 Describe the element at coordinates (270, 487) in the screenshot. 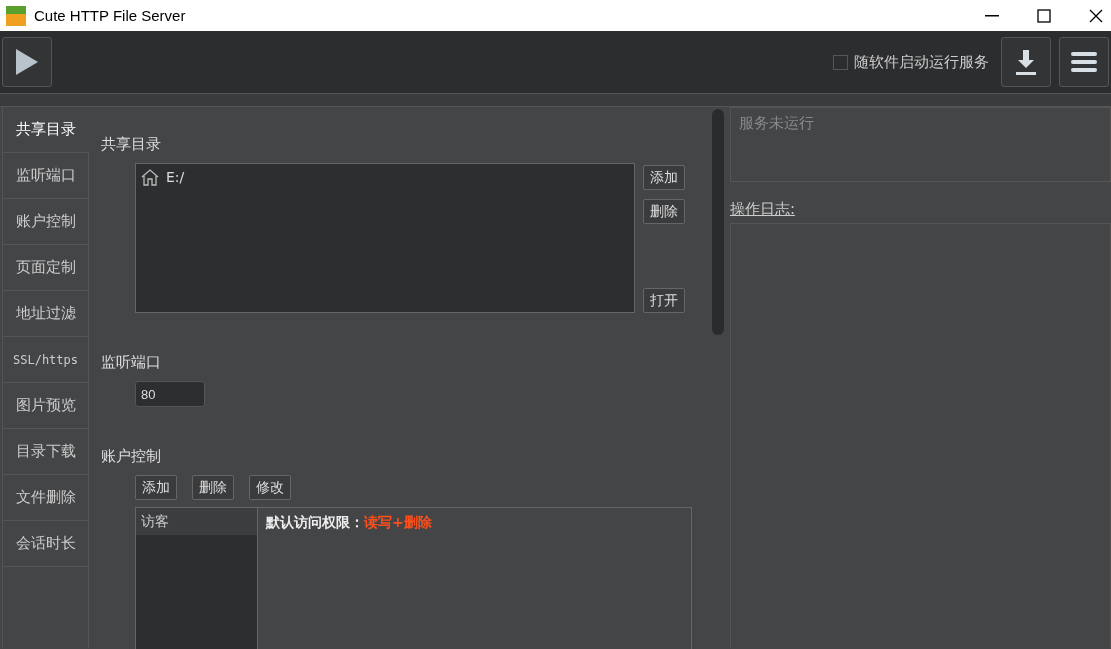

I see `account-action-button: 修改` at that location.